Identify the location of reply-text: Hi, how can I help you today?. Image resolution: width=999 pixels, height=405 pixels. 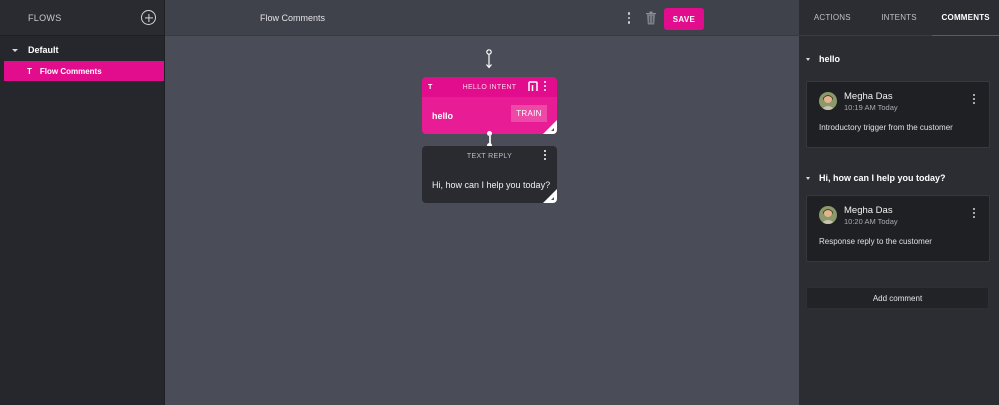
(491, 184).